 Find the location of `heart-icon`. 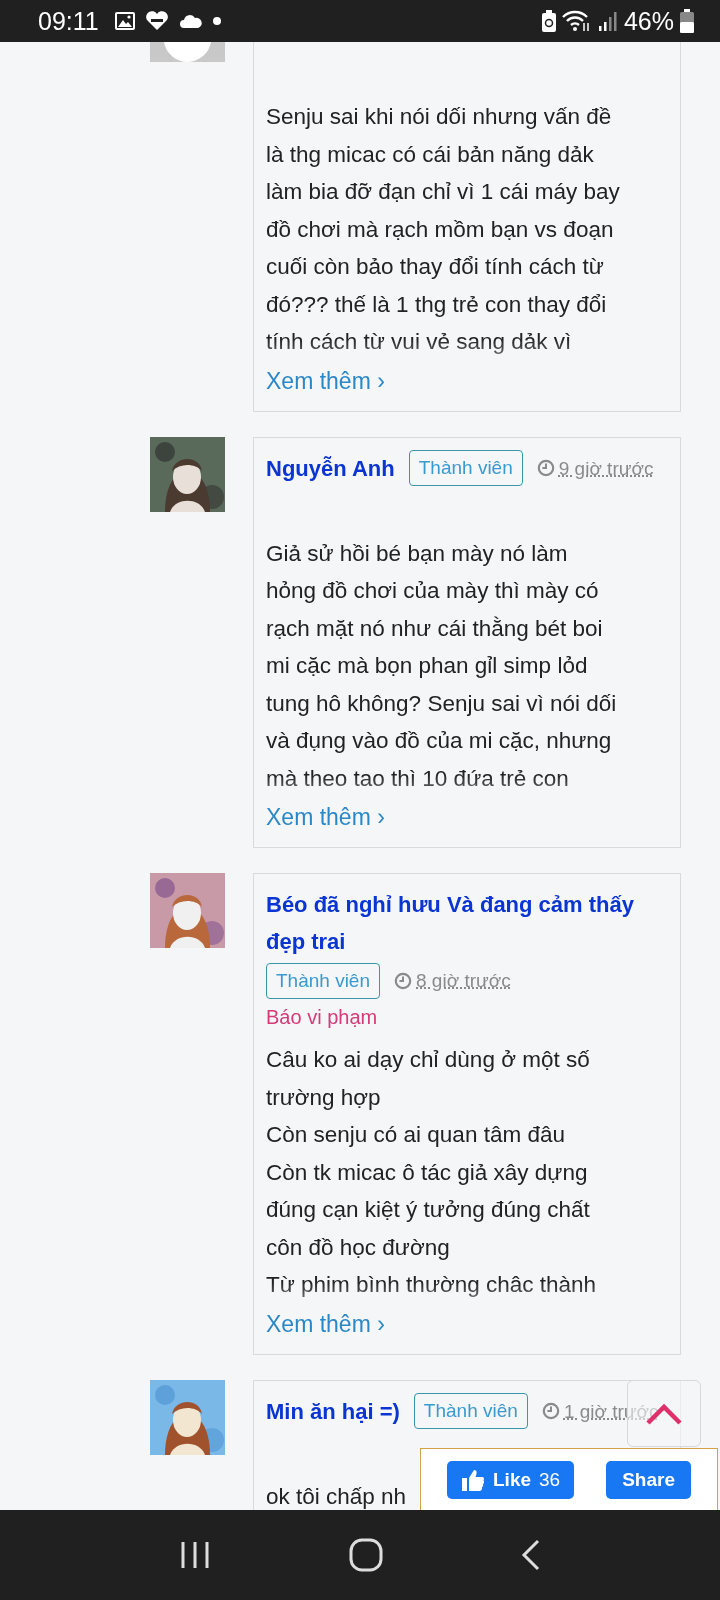

heart-icon is located at coordinates (156, 21).